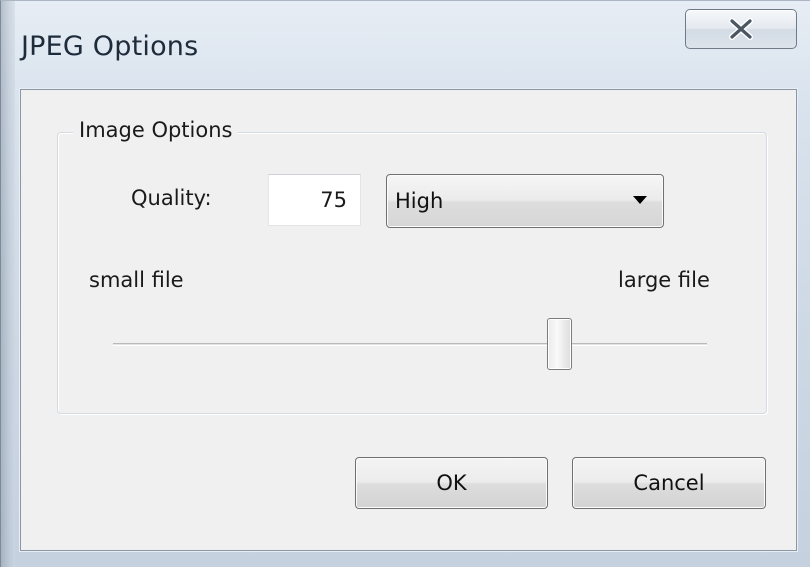  Describe the element at coordinates (314, 200) in the screenshot. I see `quality-input` at that location.